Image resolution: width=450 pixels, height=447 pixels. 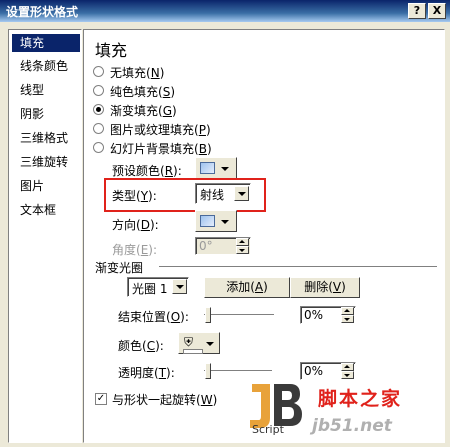 What do you see at coordinates (325, 287) in the screenshot?
I see `remove-stop-button: 删除(V)` at bounding box center [325, 287].